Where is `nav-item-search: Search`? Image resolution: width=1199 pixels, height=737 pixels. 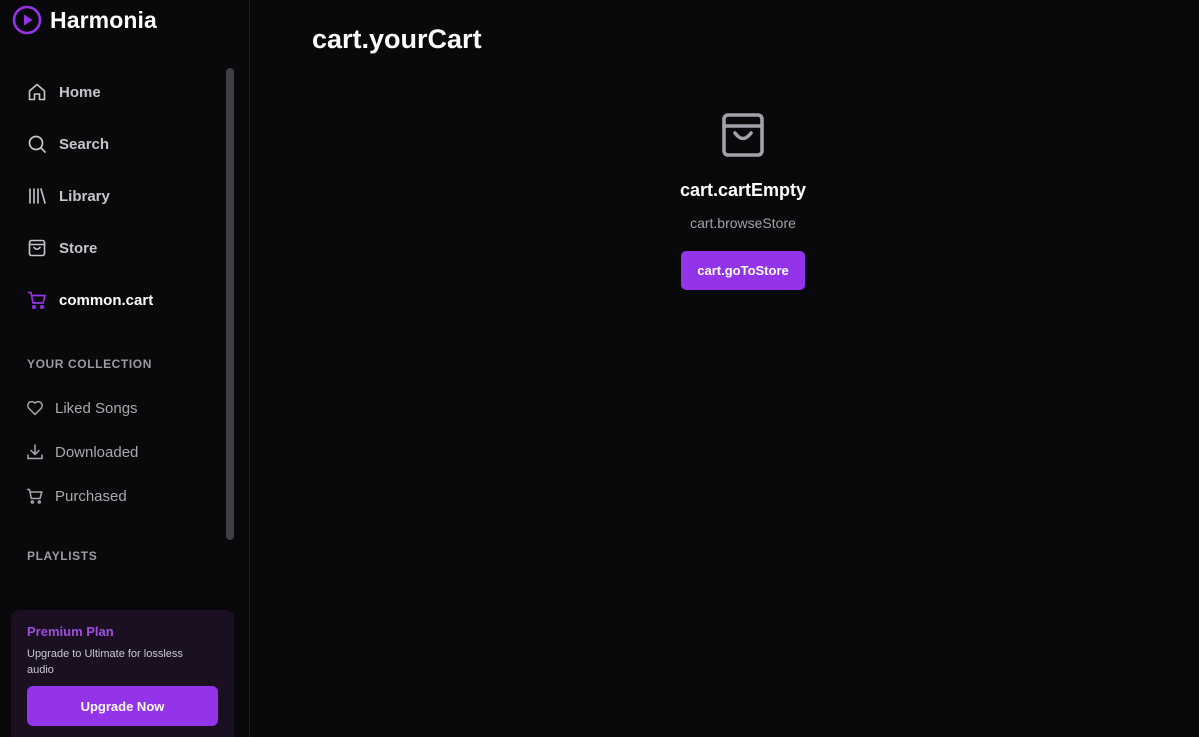 nav-item-search: Search is located at coordinates (115, 144).